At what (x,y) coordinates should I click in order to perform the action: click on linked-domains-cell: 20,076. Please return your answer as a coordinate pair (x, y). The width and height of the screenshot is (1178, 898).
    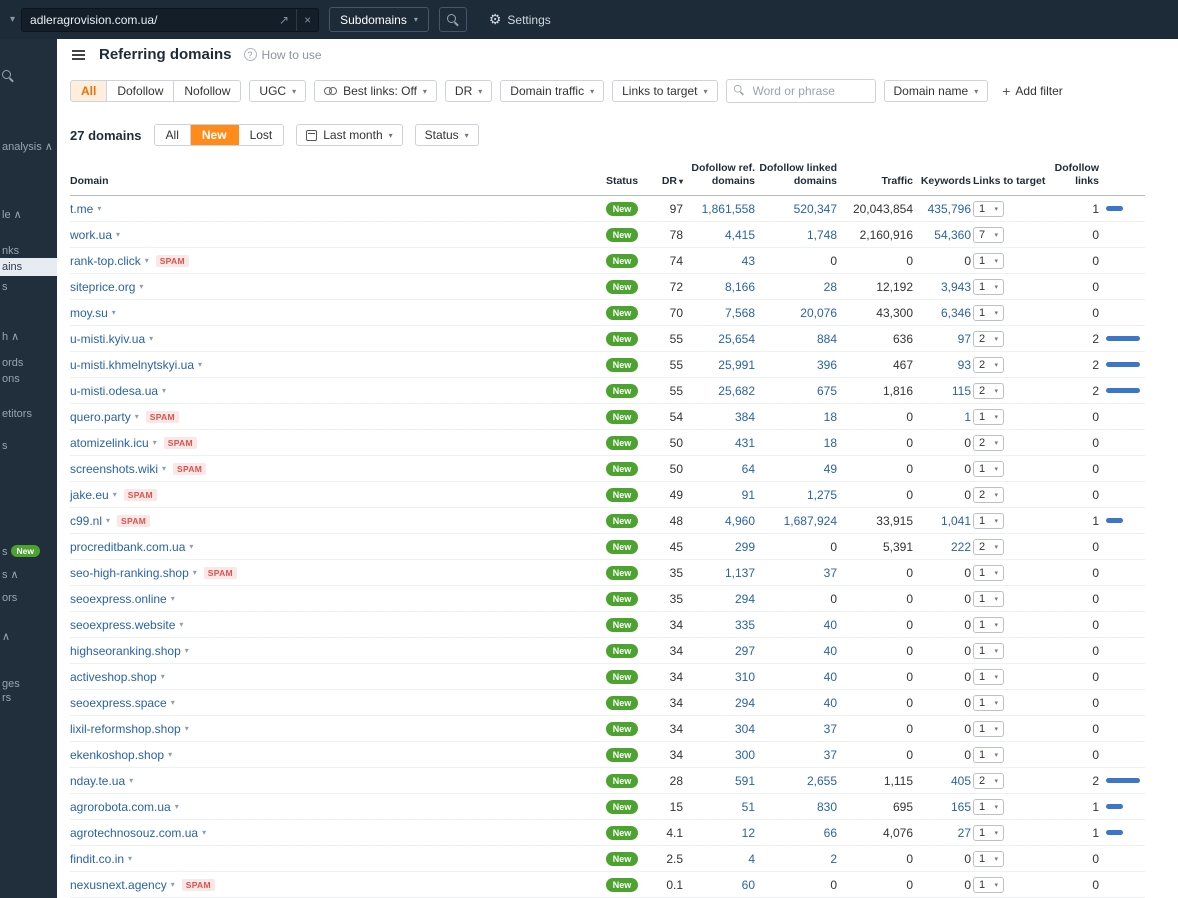
    Looking at the image, I should click on (796, 313).